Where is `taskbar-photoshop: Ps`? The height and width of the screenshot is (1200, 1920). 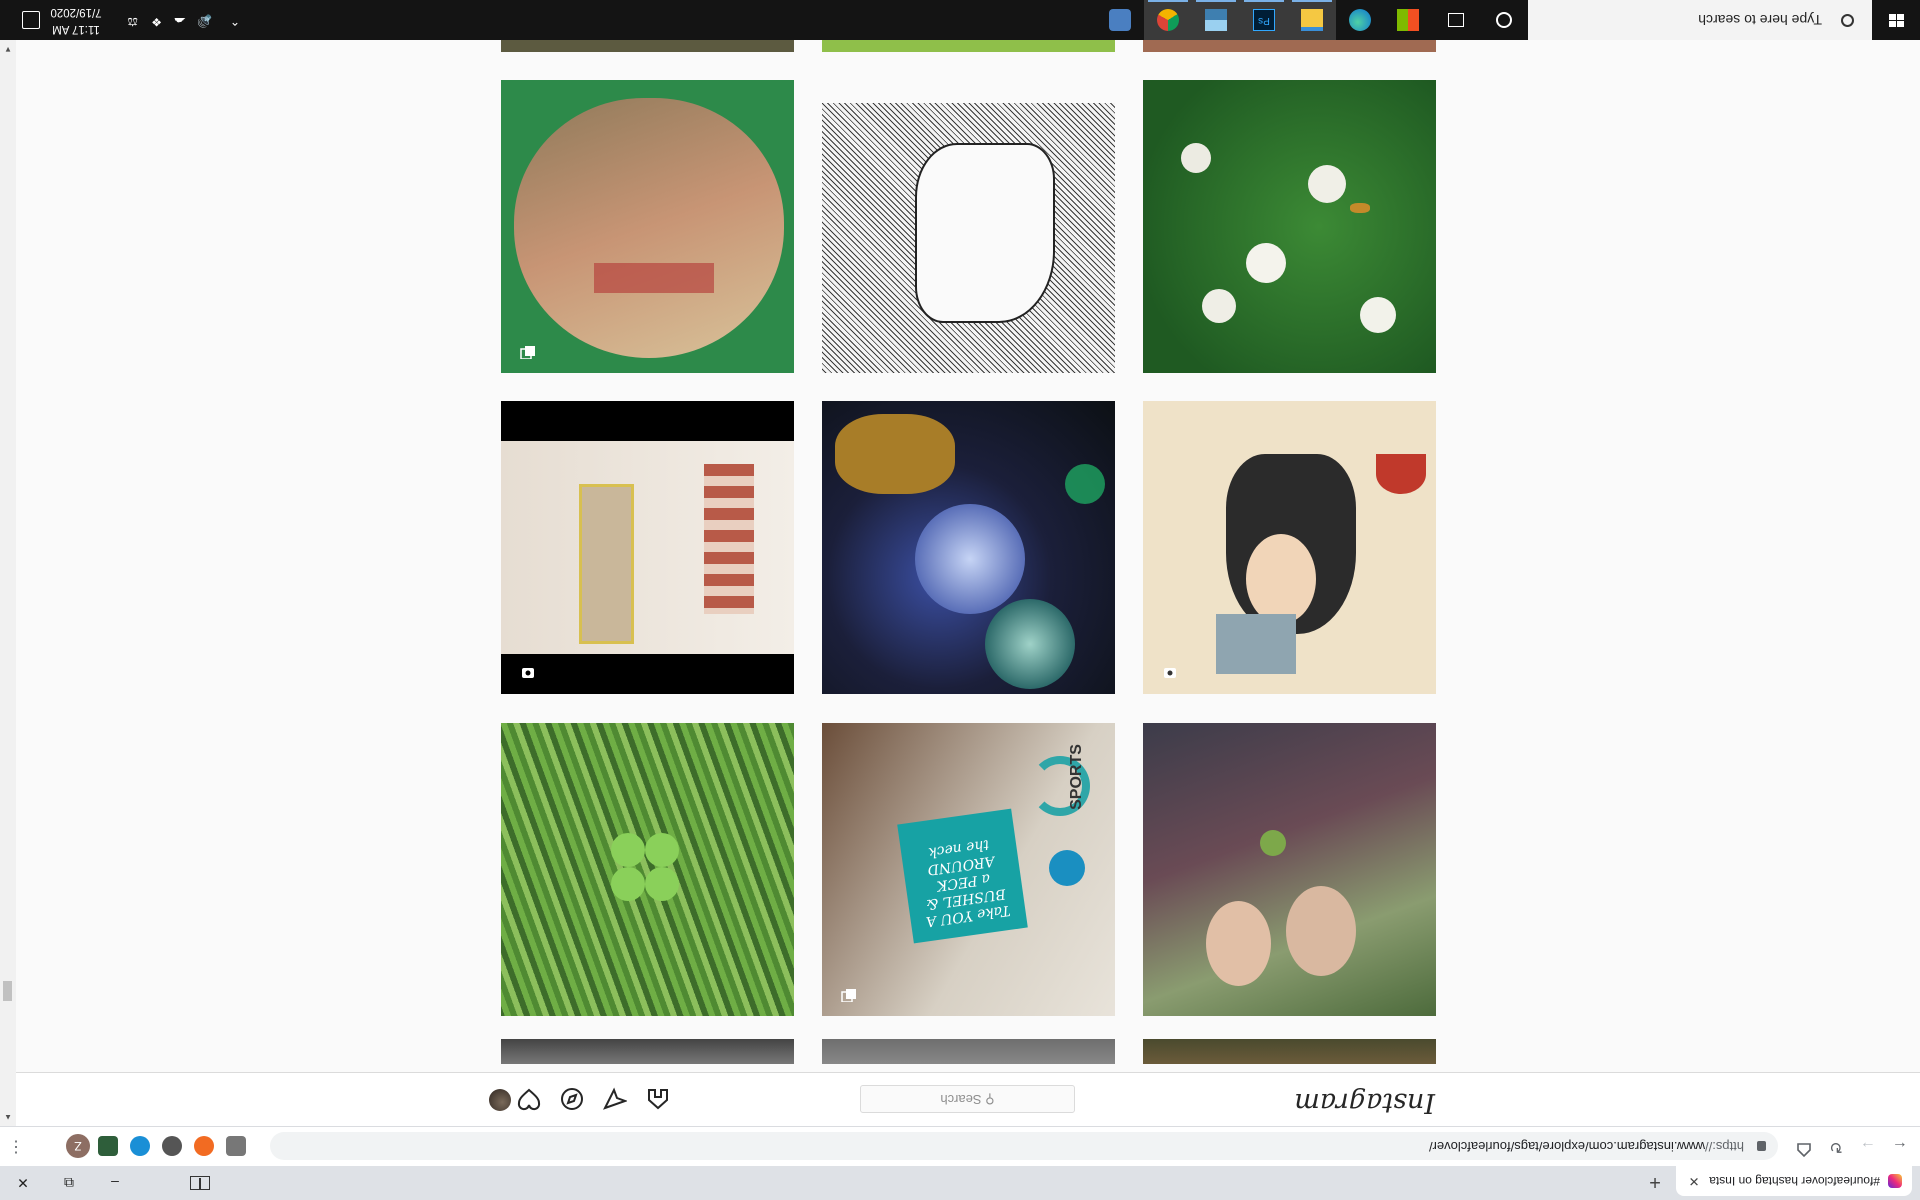 taskbar-photoshop: Ps is located at coordinates (1264, 20).